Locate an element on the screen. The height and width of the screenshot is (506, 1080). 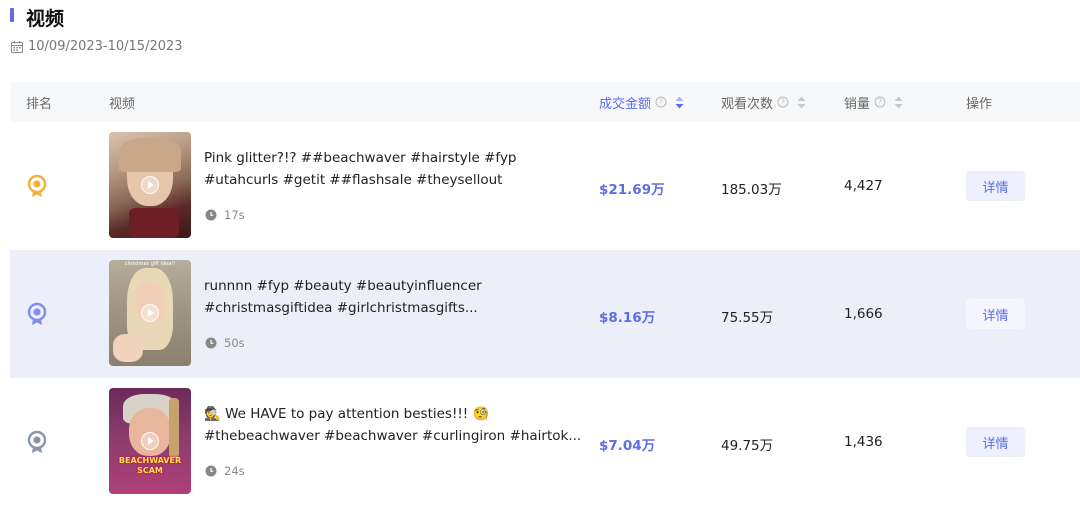
video-thumbnail is located at coordinates (150, 185).